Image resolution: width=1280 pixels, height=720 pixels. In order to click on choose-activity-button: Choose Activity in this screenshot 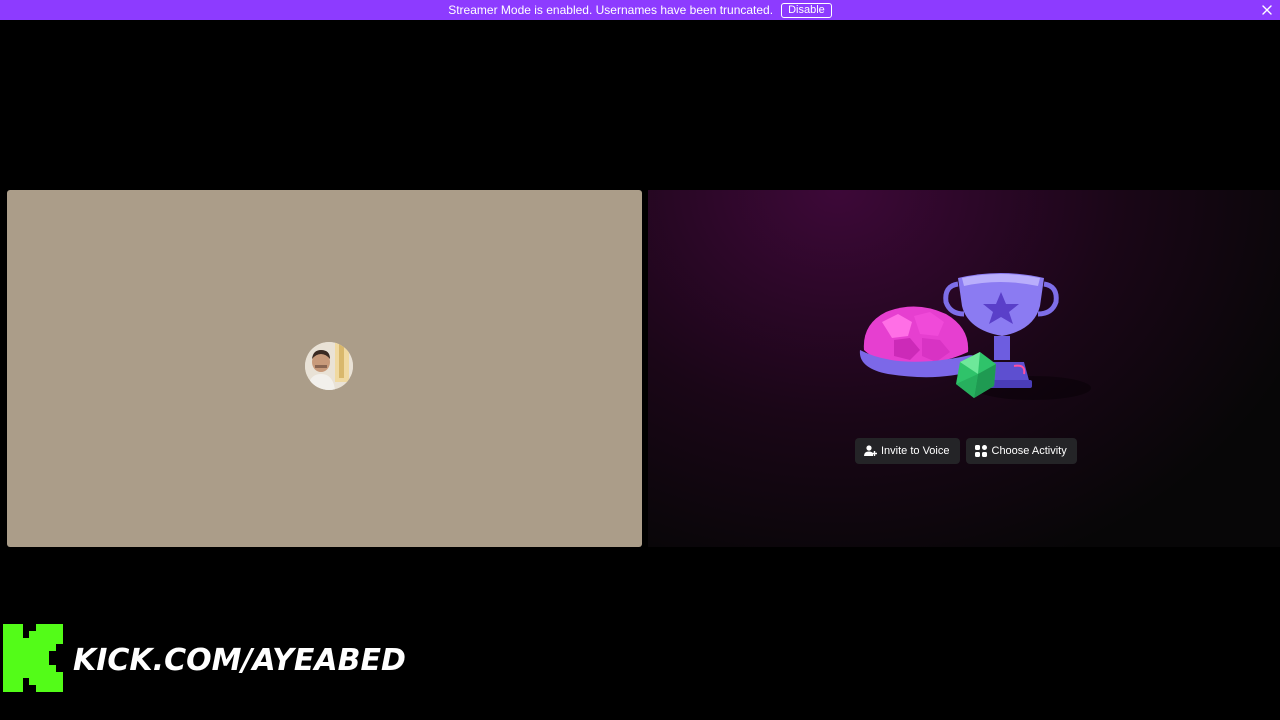, I will do `click(1021, 451)`.